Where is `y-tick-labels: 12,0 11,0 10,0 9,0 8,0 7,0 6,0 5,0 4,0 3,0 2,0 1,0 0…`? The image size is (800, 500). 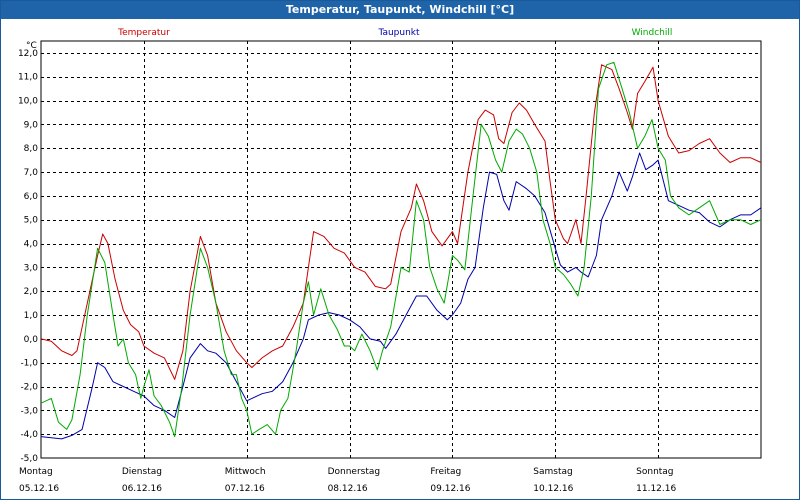
y-tick-labels: 12,0 11,0 10,0 9,0 8,0 7,0 6,0 5,0 4,0 3,0 2,0 1,0 0… is located at coordinates (28, 256).